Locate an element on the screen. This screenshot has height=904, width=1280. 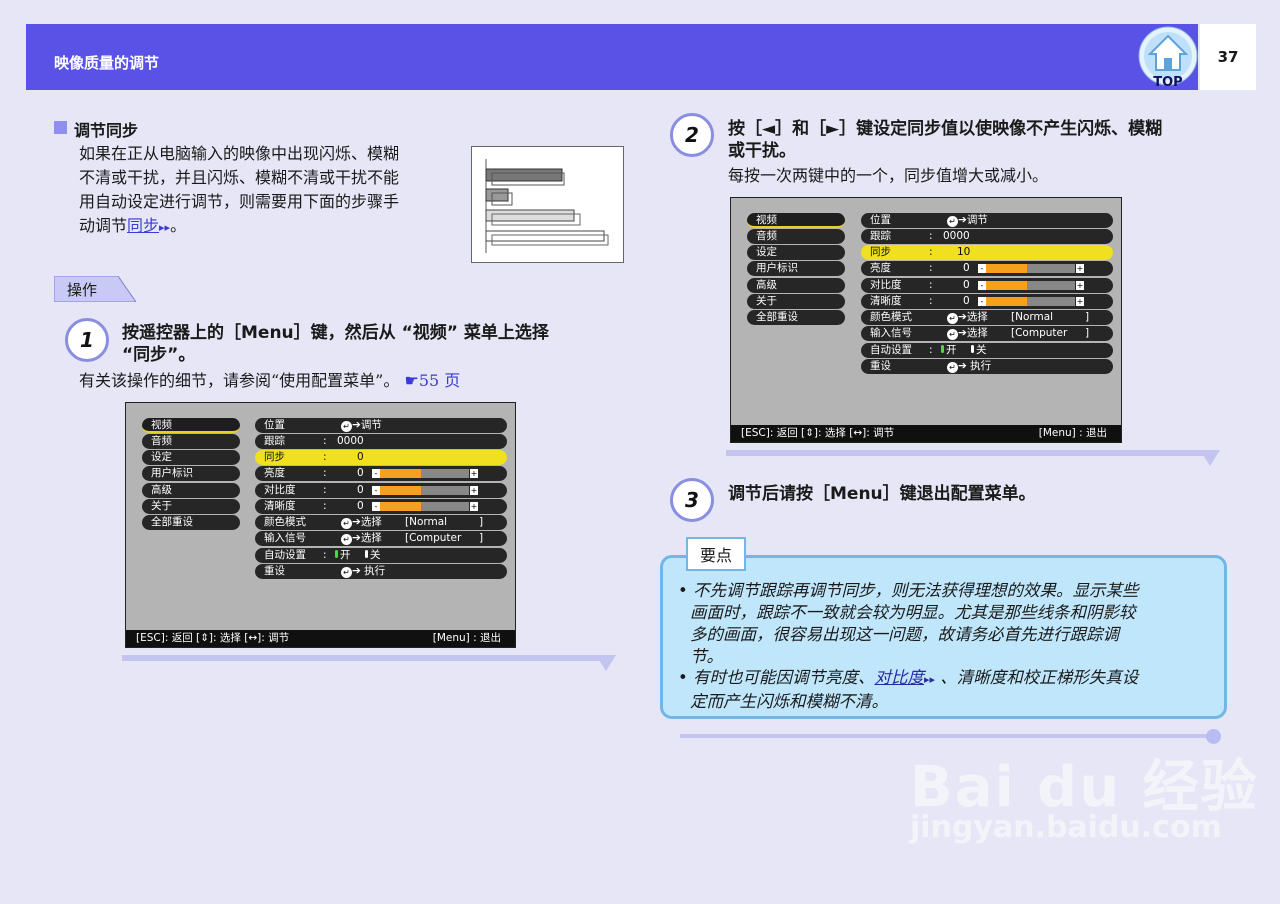
section-bullet-icon is located at coordinates (60, 127).